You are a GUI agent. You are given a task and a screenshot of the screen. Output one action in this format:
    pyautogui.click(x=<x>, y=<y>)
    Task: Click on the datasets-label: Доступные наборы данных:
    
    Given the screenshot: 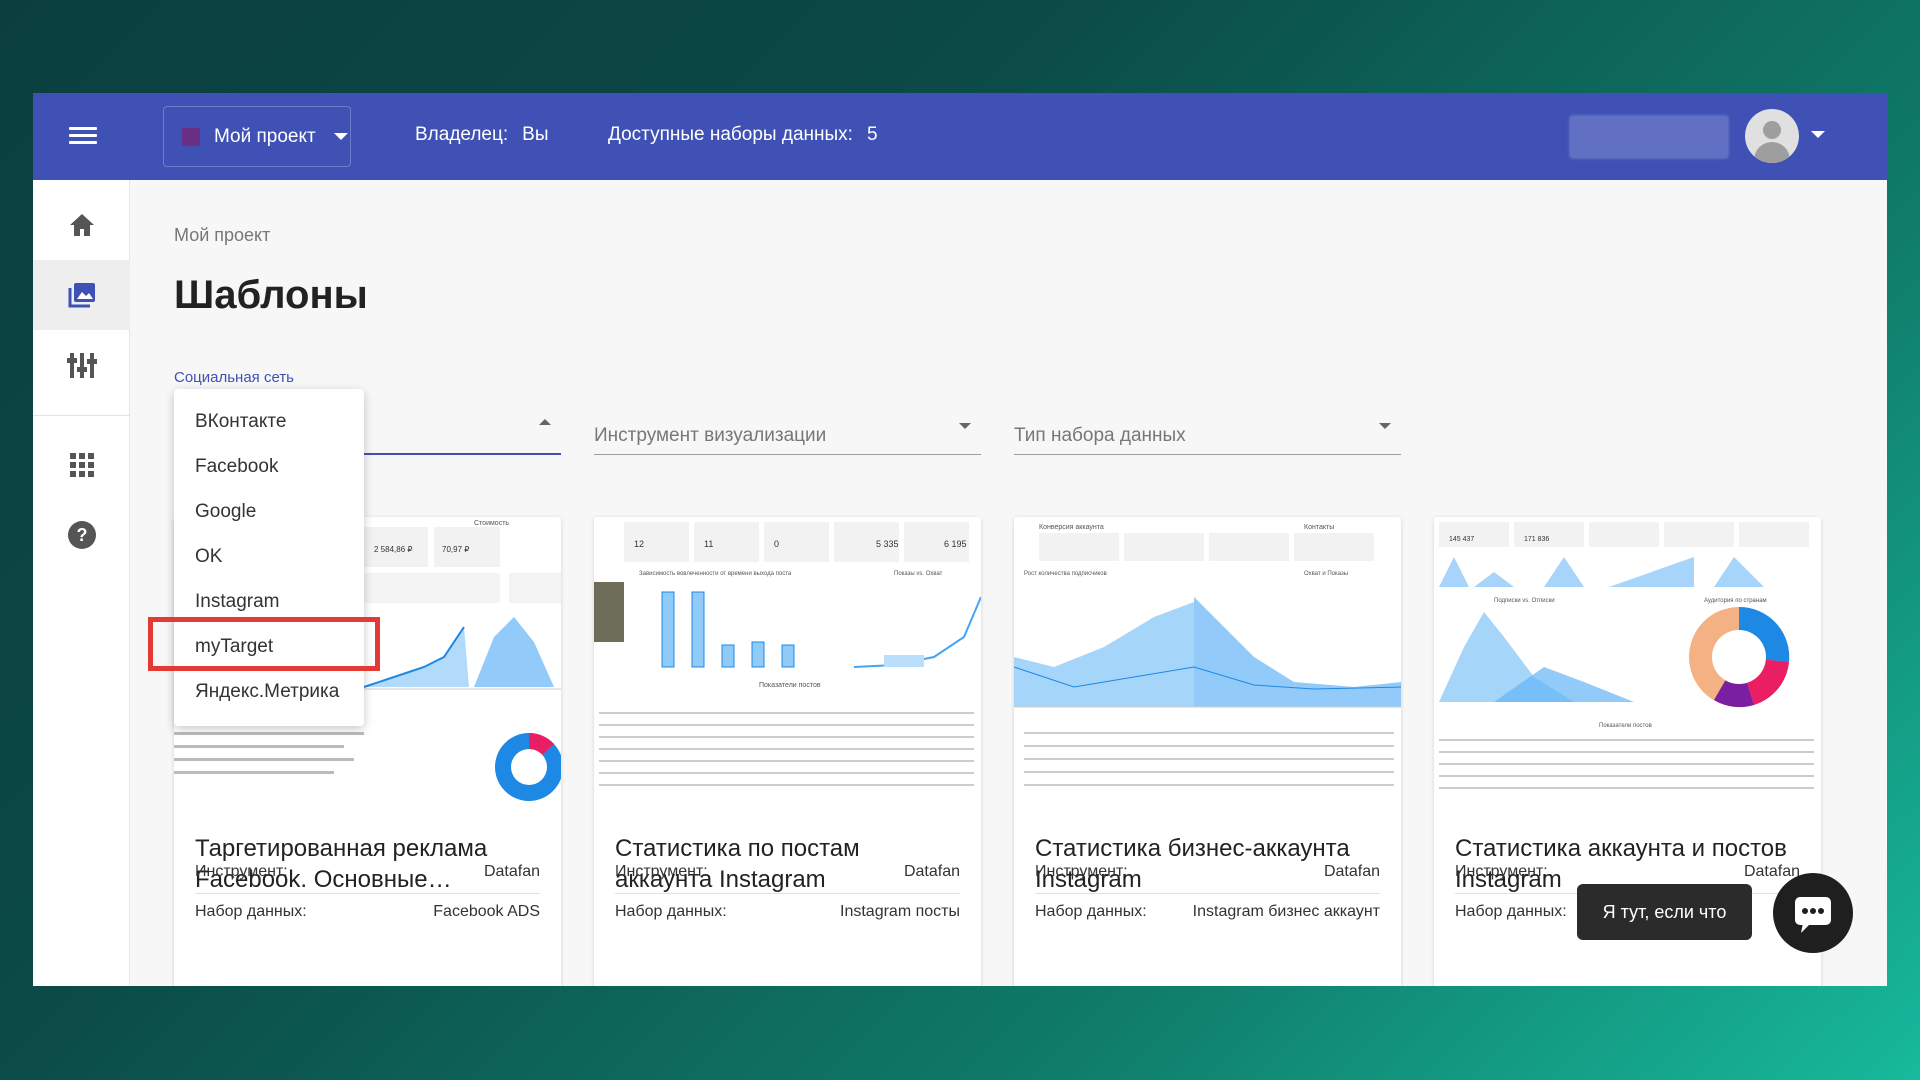 What is the action you would take?
    pyautogui.click(x=730, y=134)
    